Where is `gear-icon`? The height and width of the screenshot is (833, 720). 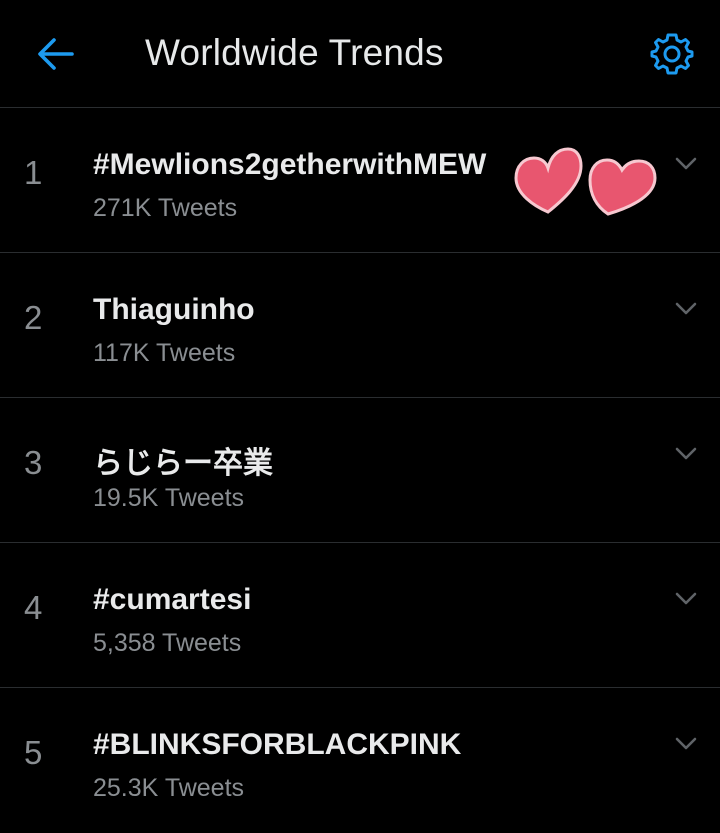
gear-icon is located at coordinates (672, 54).